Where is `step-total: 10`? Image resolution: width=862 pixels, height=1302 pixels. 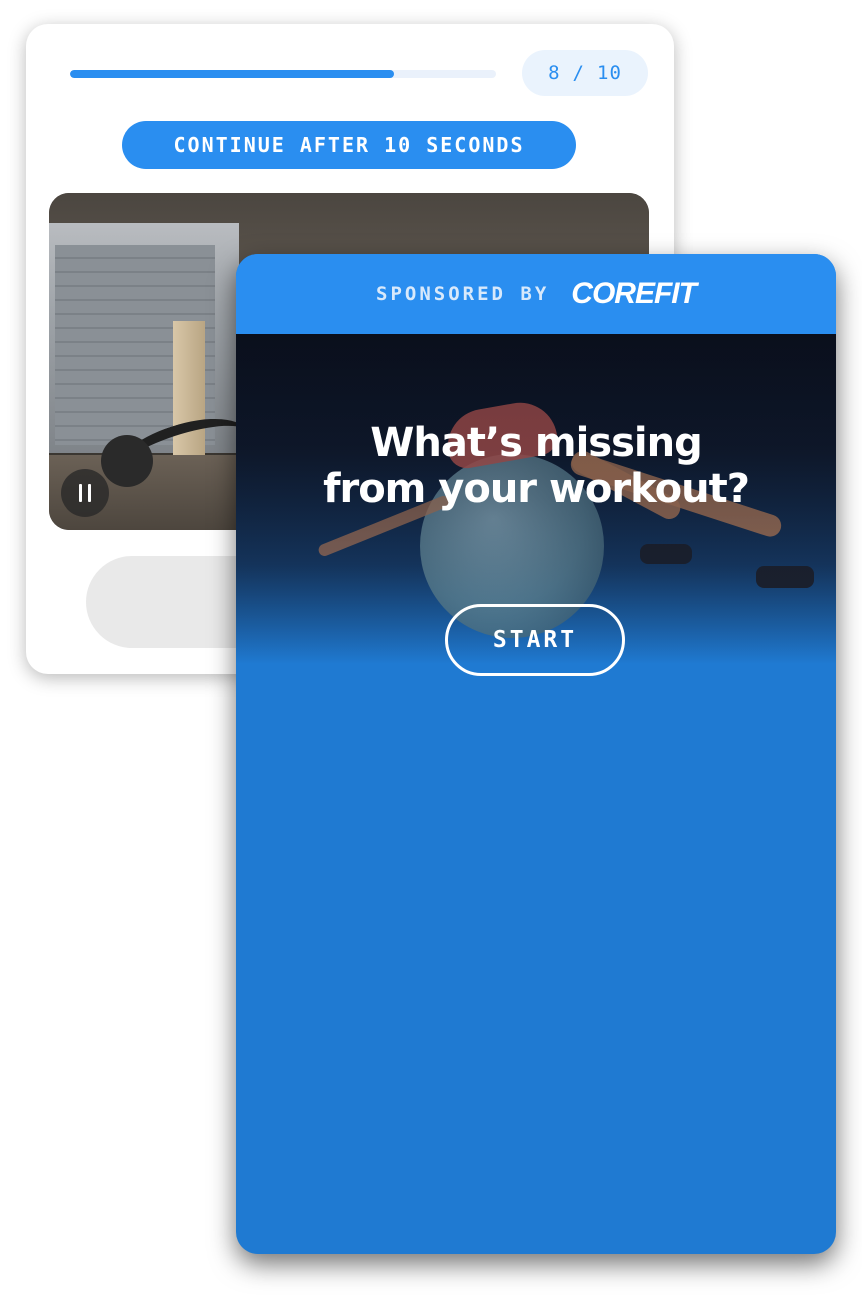
step-total: 10 is located at coordinates (609, 73).